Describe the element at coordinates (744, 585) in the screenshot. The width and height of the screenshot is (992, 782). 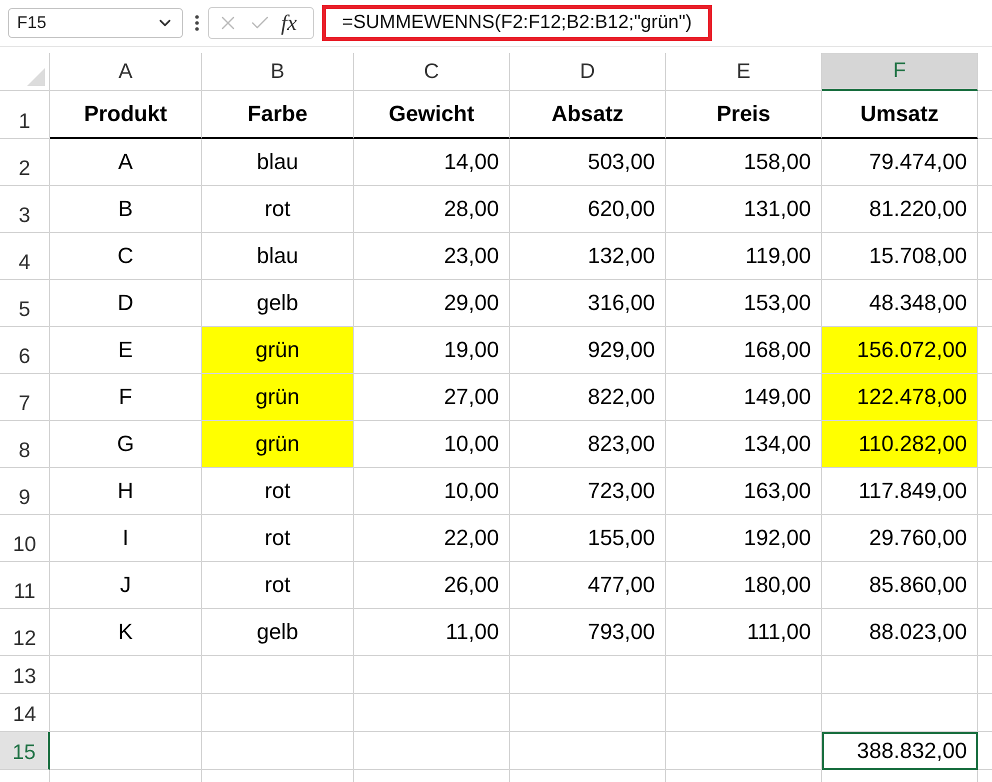
I see `table-cell: 180,00` at that location.